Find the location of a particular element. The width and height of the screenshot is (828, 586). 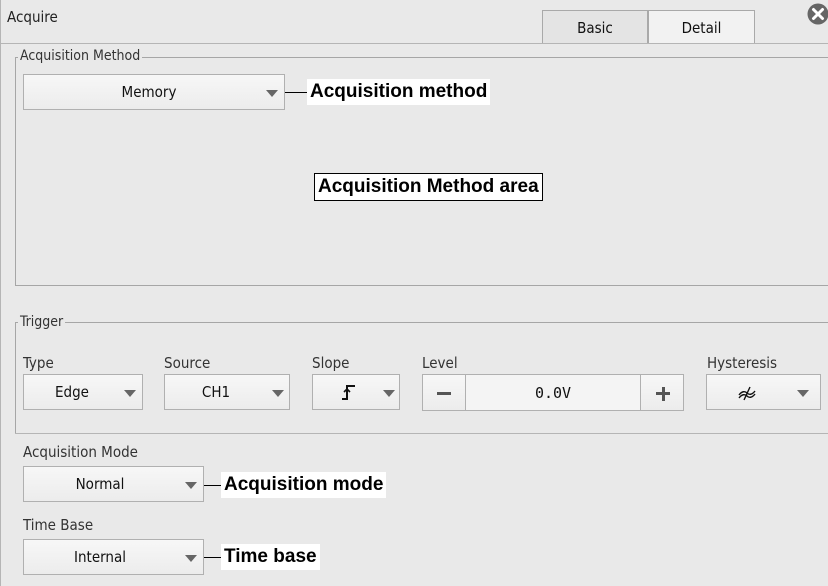

acquisition-method-value: Memory is located at coordinates (149, 92).